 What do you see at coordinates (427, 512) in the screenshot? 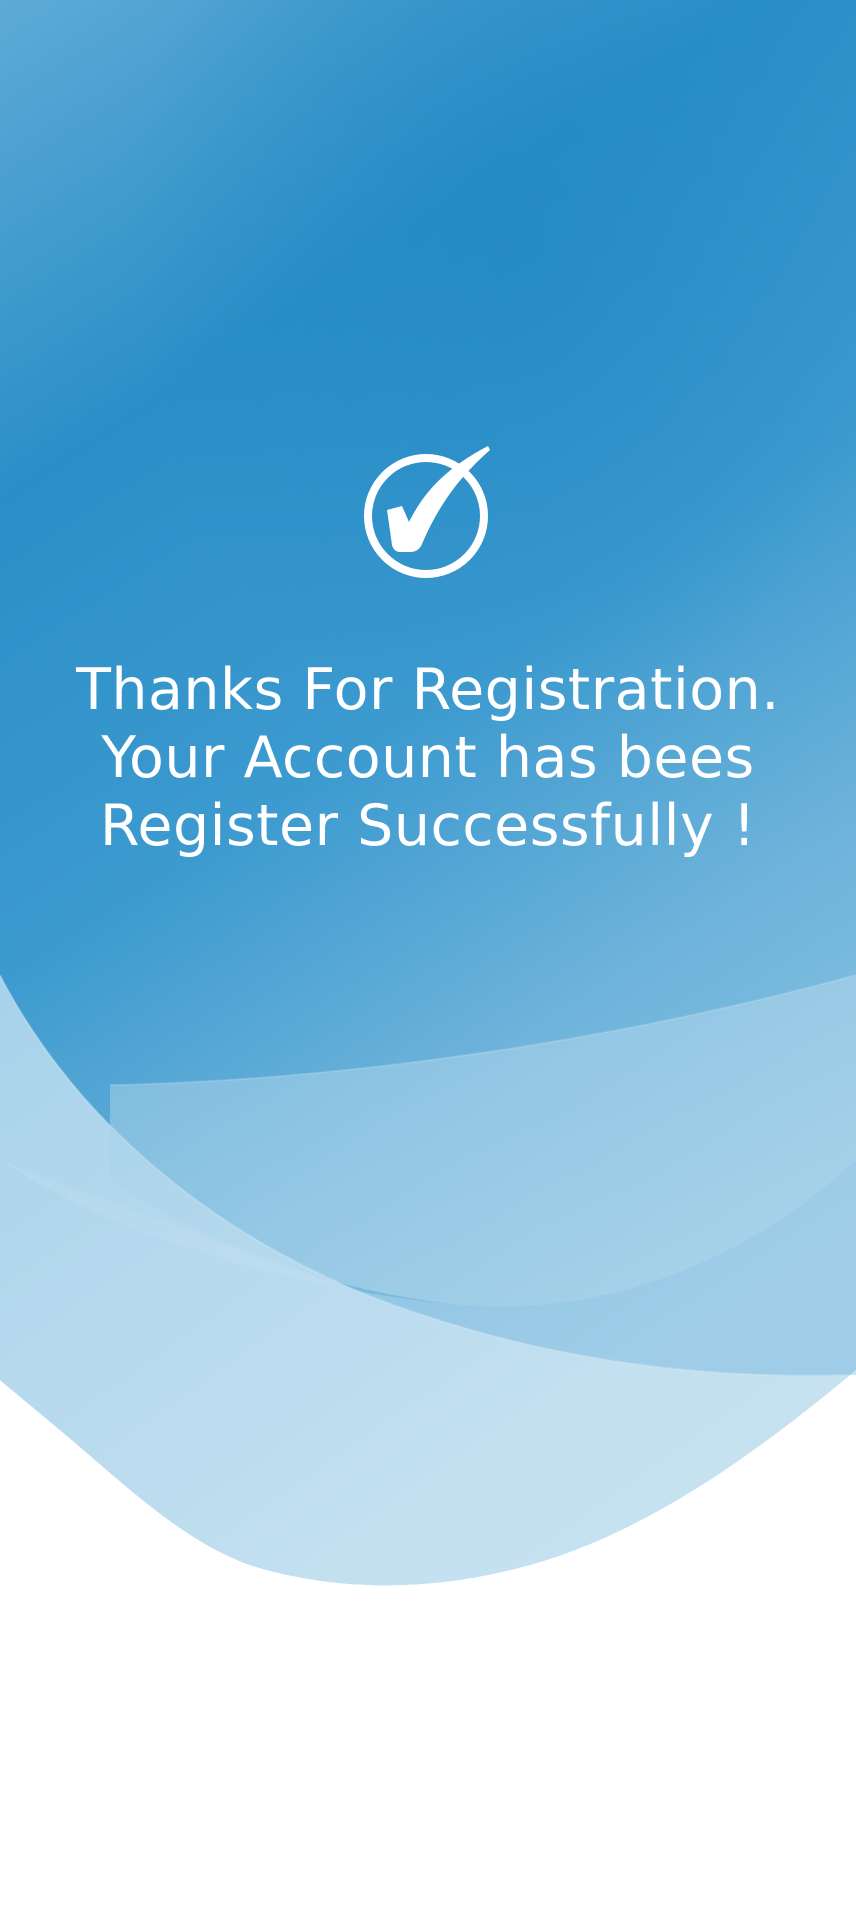
I see `check-circle-icon` at bounding box center [427, 512].